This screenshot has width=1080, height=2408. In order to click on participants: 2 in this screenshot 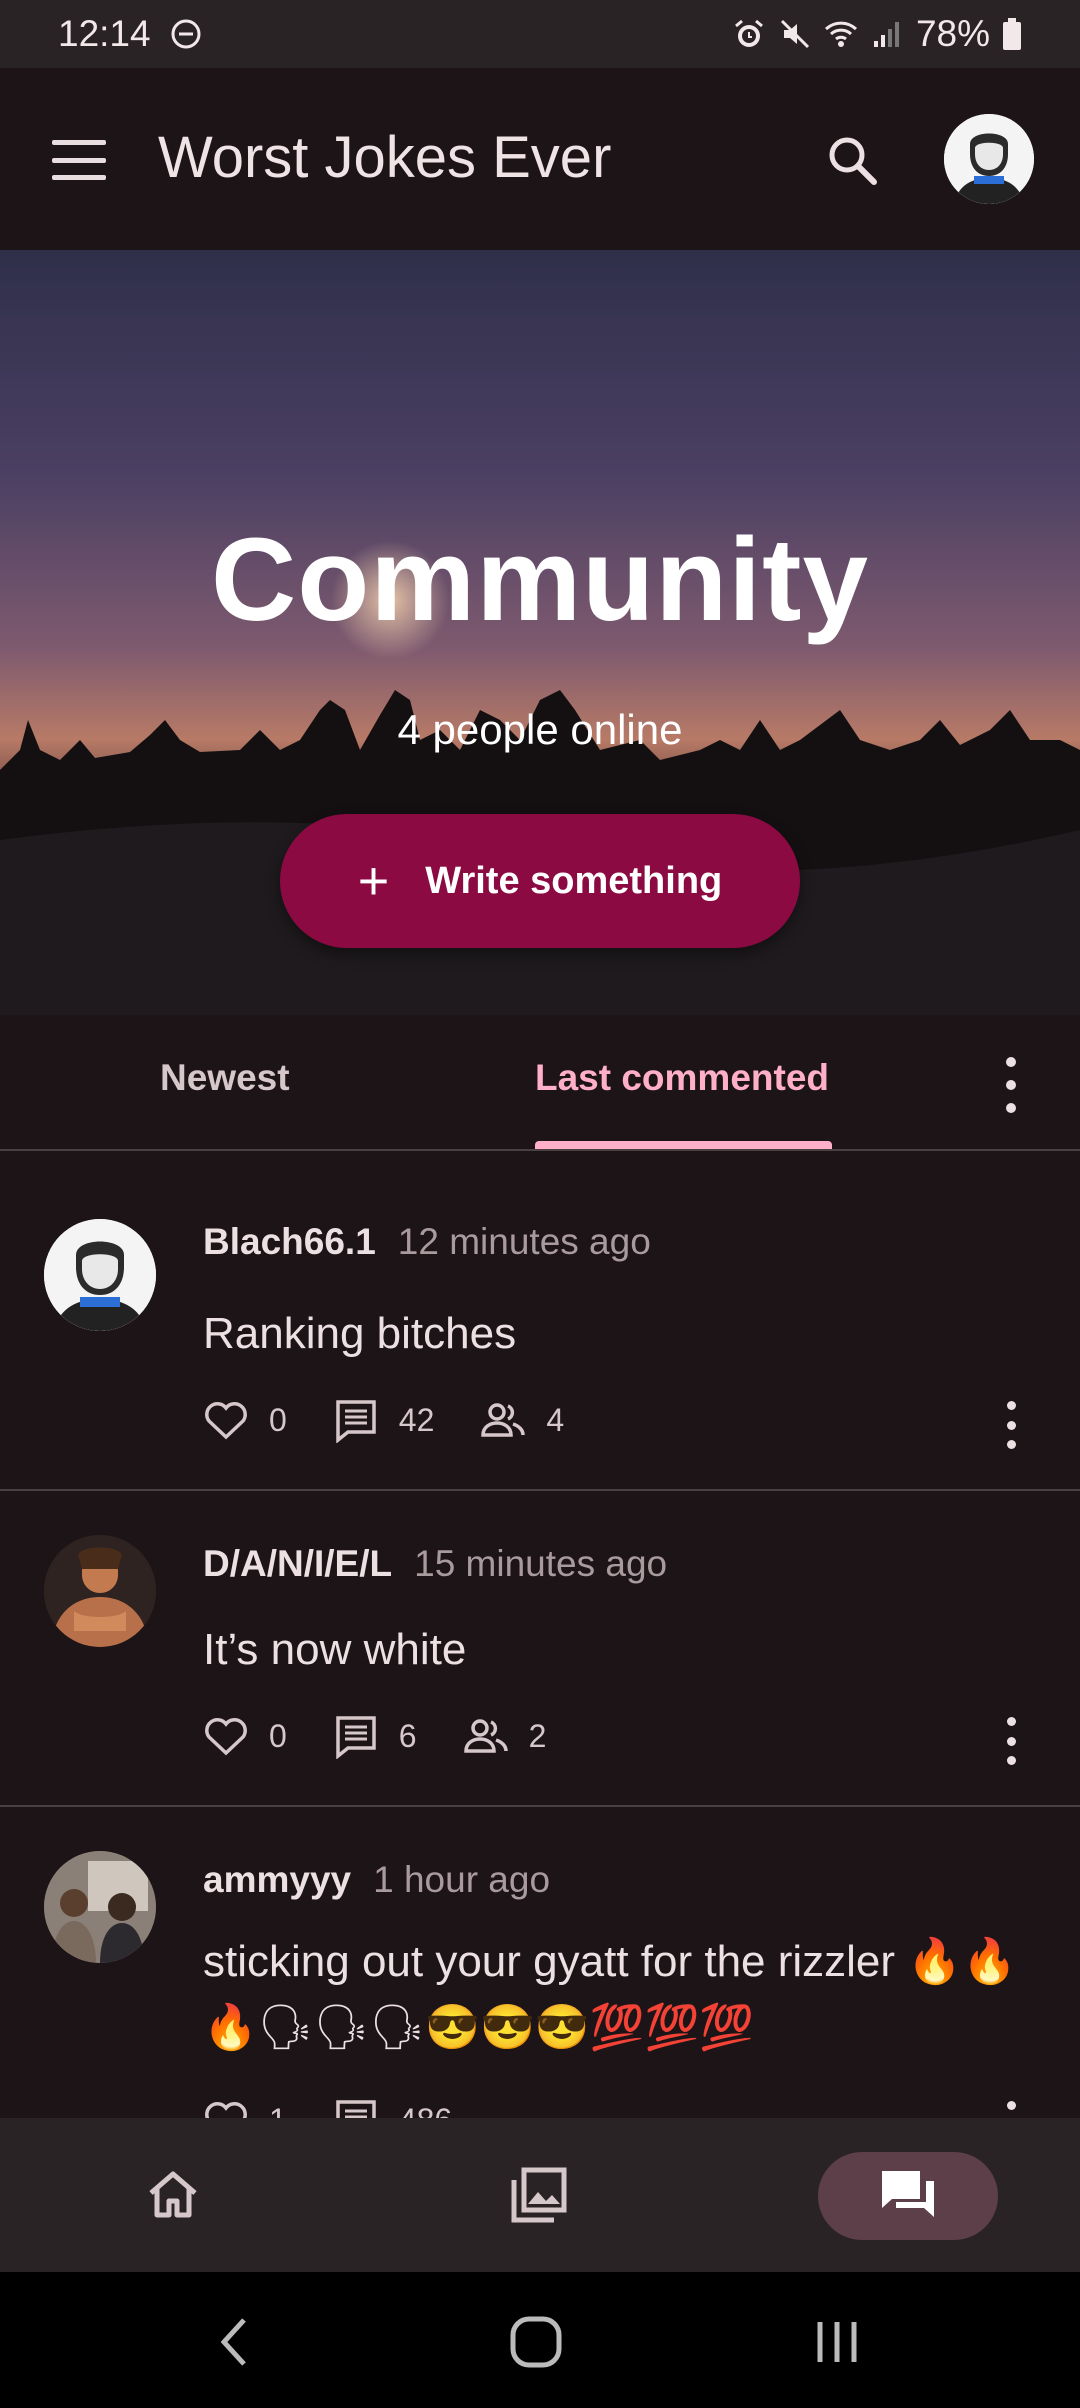, I will do `click(505, 1736)`.